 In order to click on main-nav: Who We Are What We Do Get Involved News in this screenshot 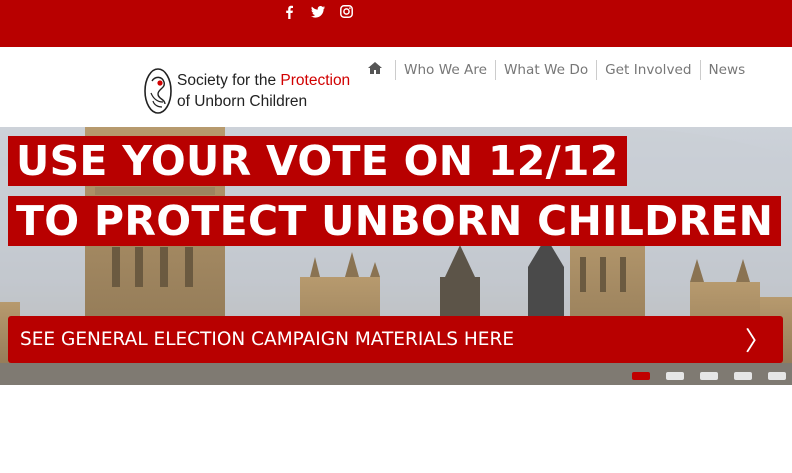, I will do `click(559, 70)`.